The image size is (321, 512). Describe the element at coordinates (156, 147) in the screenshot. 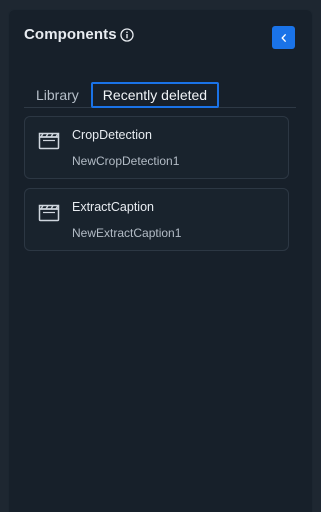

I see `list-item: CropDetection NewCropDetection1` at that location.